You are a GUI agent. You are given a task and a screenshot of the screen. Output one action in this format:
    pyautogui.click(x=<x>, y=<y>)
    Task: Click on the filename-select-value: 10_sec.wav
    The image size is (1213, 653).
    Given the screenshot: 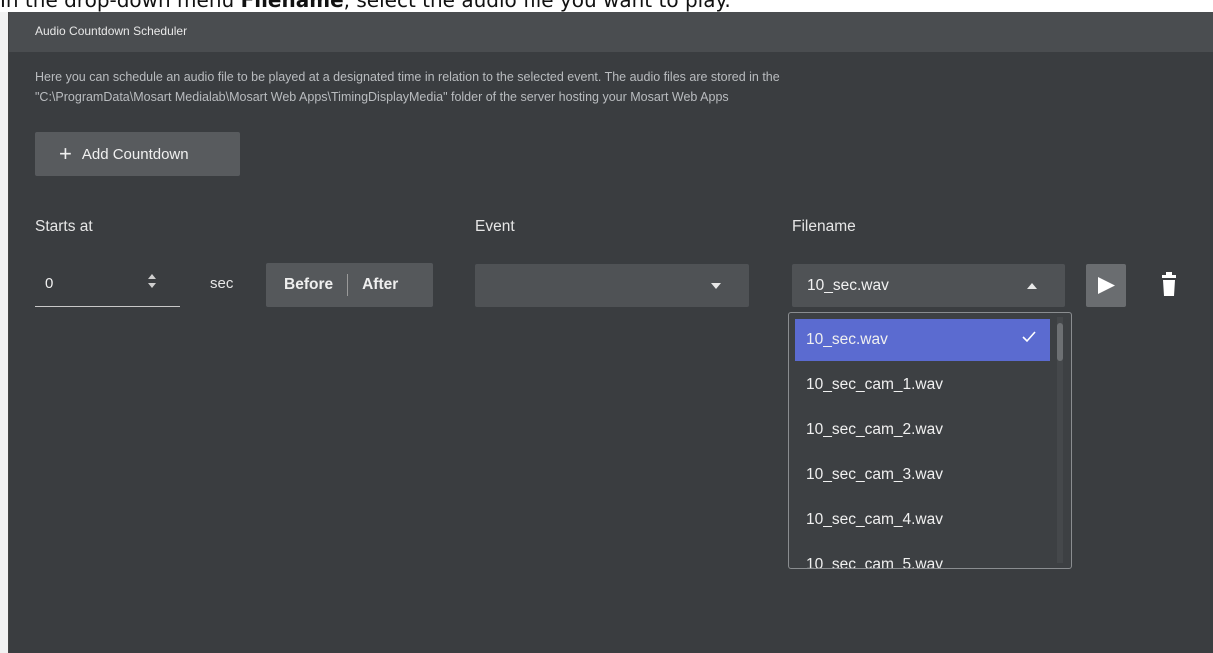 What is the action you would take?
    pyautogui.click(x=848, y=285)
    